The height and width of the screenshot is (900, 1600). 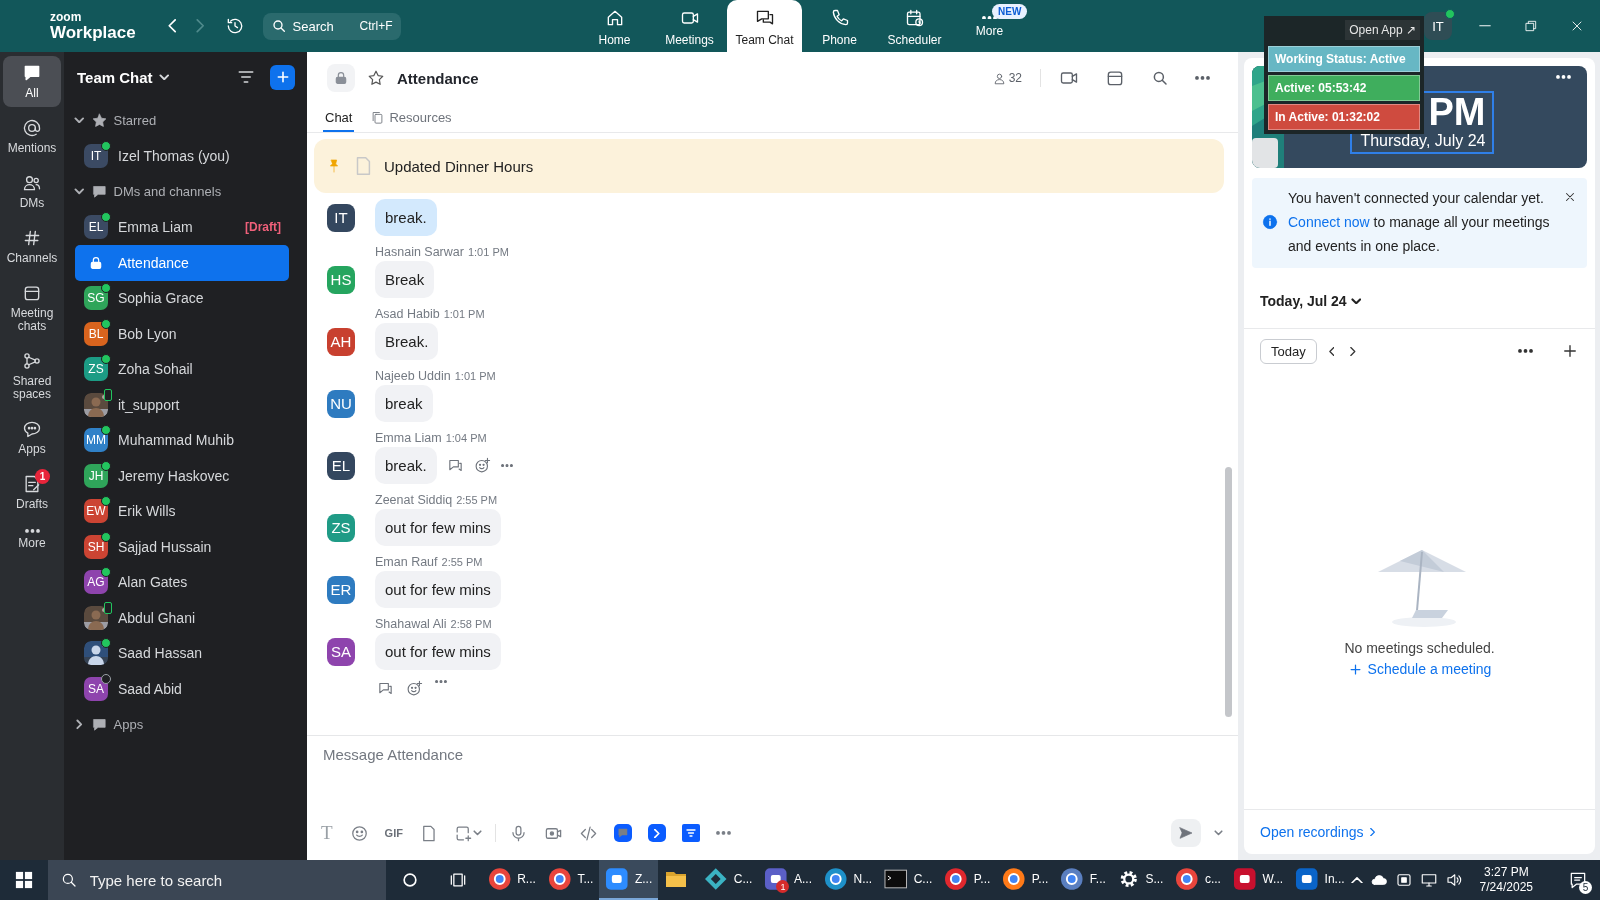 I want to click on caret-icon, so click(x=1218, y=833).